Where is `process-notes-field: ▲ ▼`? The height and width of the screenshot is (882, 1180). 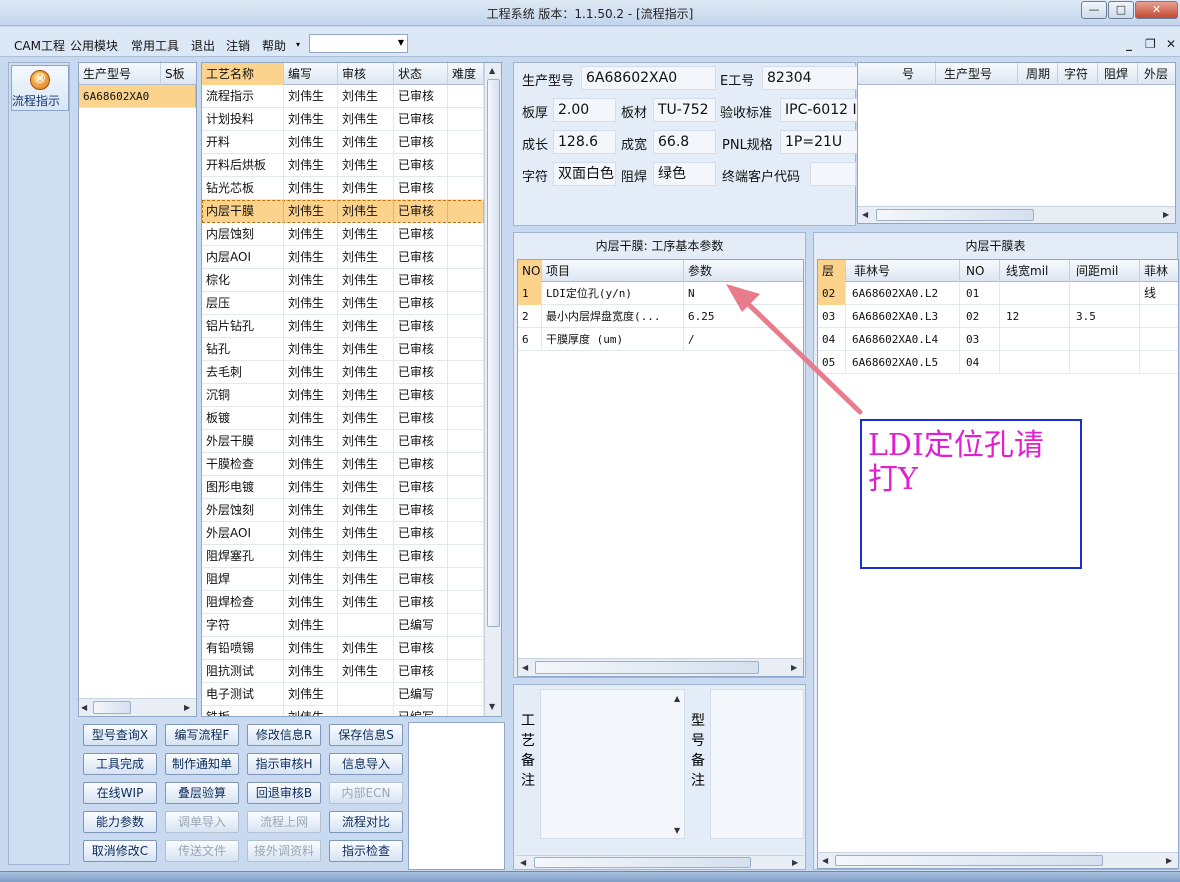 process-notes-field: ▲ ▼ is located at coordinates (612, 764).